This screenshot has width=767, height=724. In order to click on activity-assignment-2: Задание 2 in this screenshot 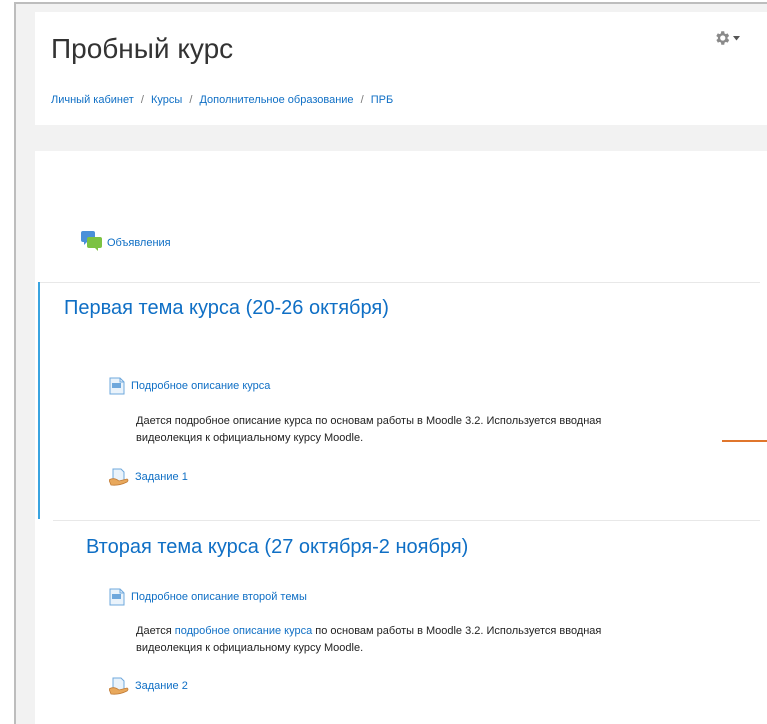, I will do `click(148, 686)`.